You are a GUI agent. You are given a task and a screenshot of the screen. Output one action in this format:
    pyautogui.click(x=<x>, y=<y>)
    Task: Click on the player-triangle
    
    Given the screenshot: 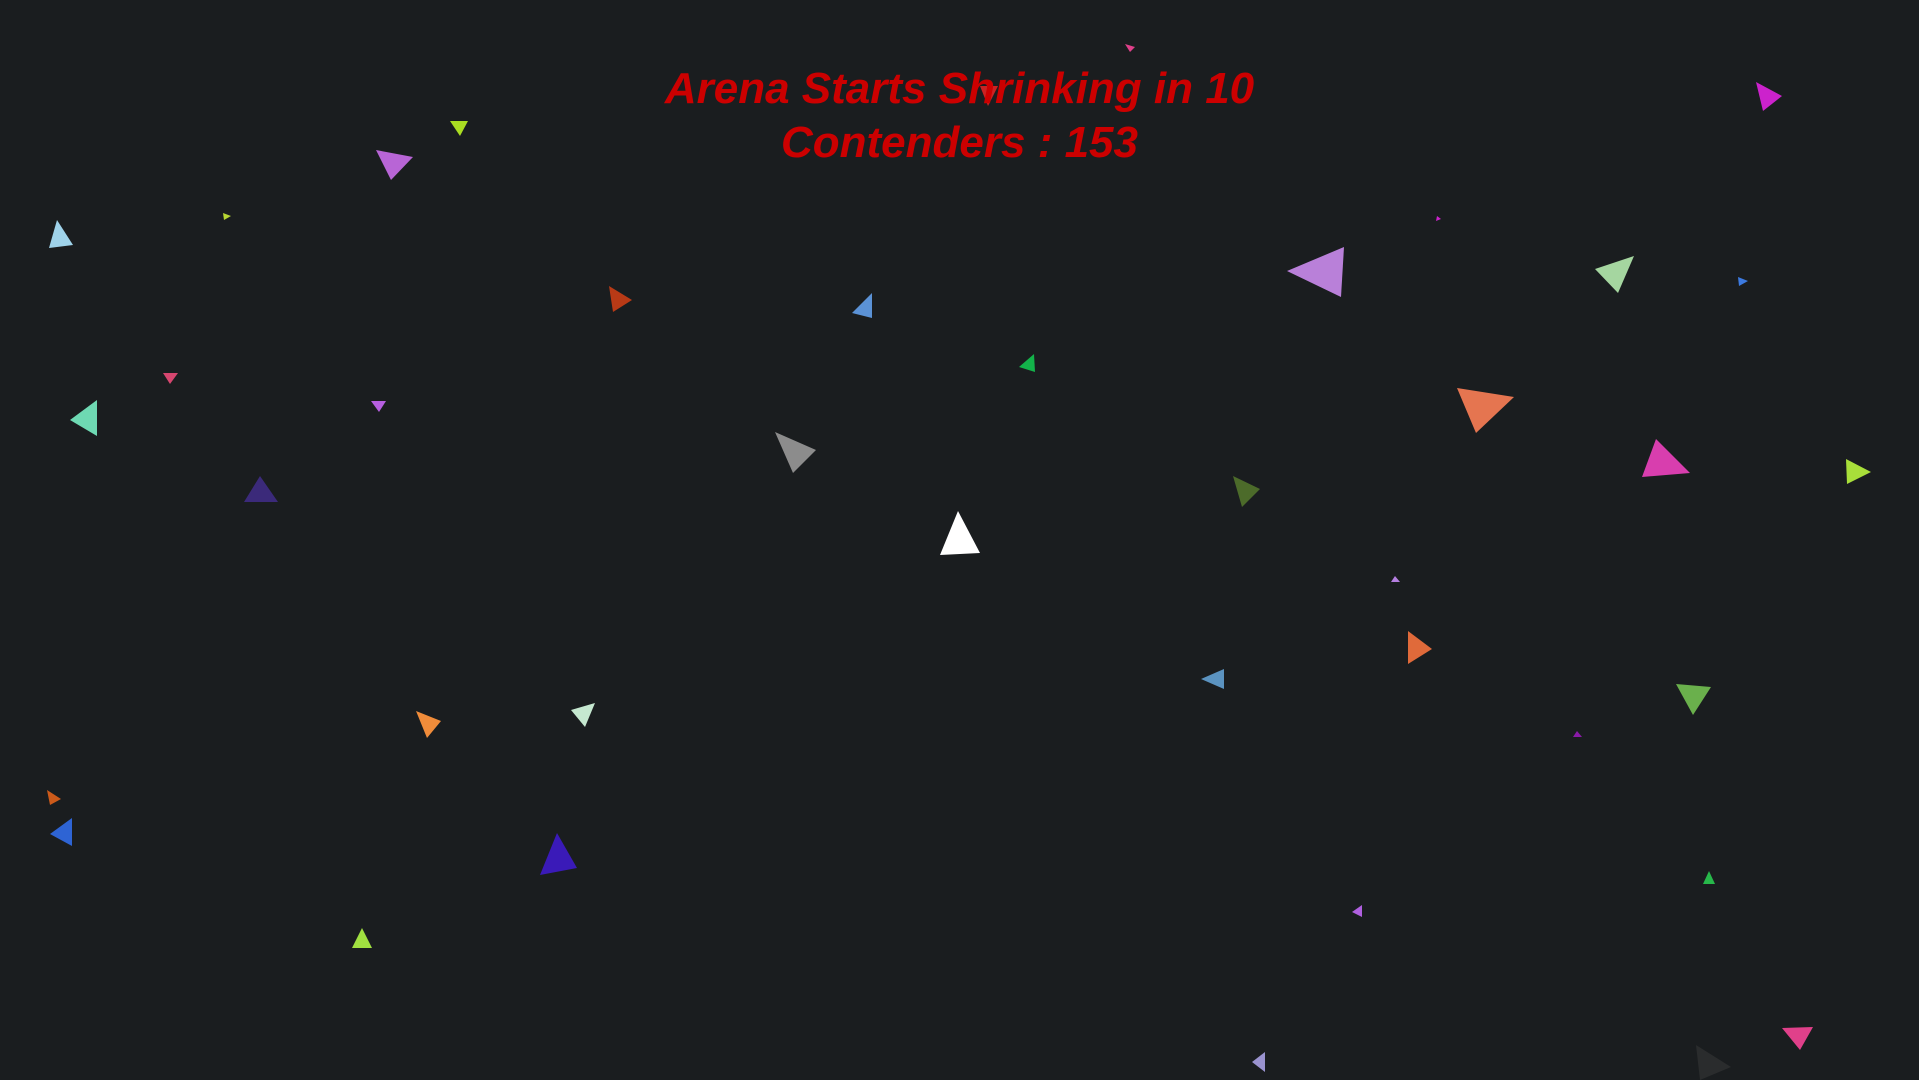 What is the action you would take?
    pyautogui.click(x=960, y=533)
    